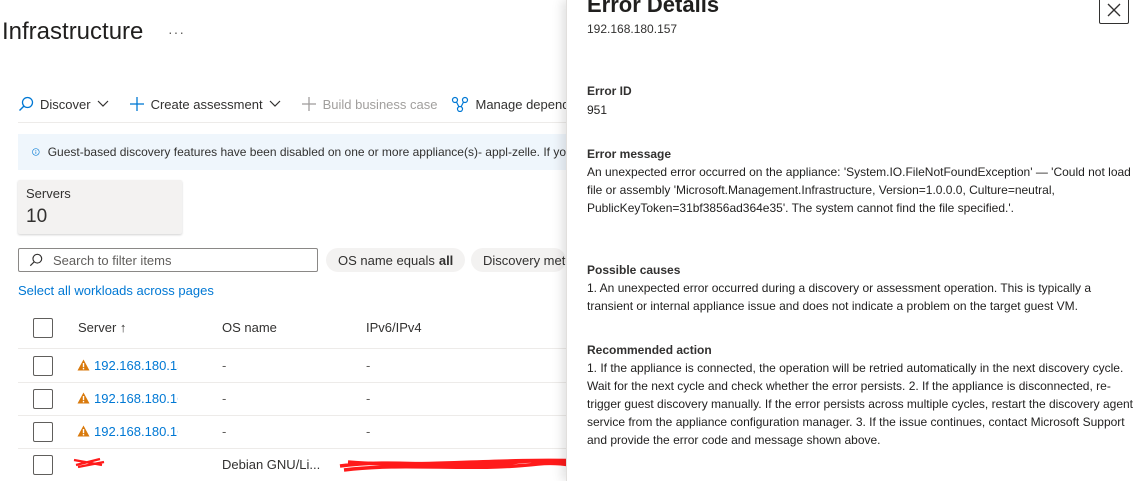 The image size is (1141, 481). I want to click on server-cell: 192.168.180.157, so click(127, 365).